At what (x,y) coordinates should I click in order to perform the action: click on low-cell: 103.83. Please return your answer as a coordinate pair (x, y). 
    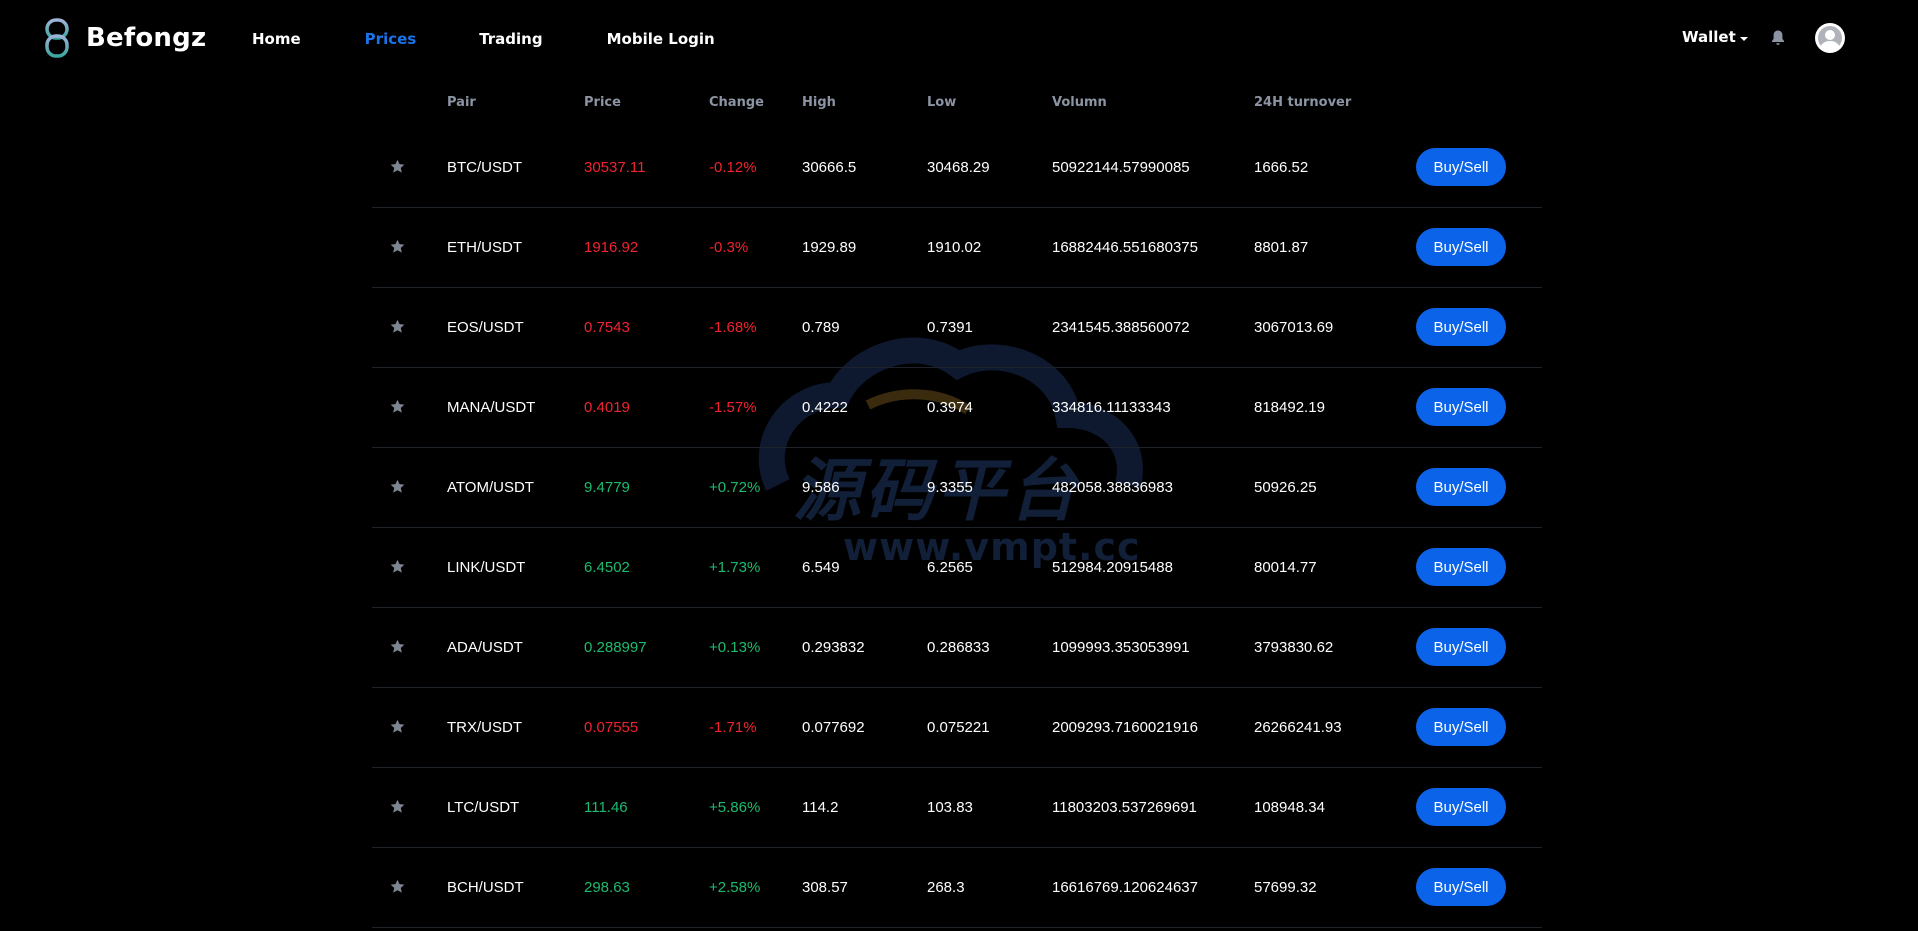
    Looking at the image, I should click on (950, 807).